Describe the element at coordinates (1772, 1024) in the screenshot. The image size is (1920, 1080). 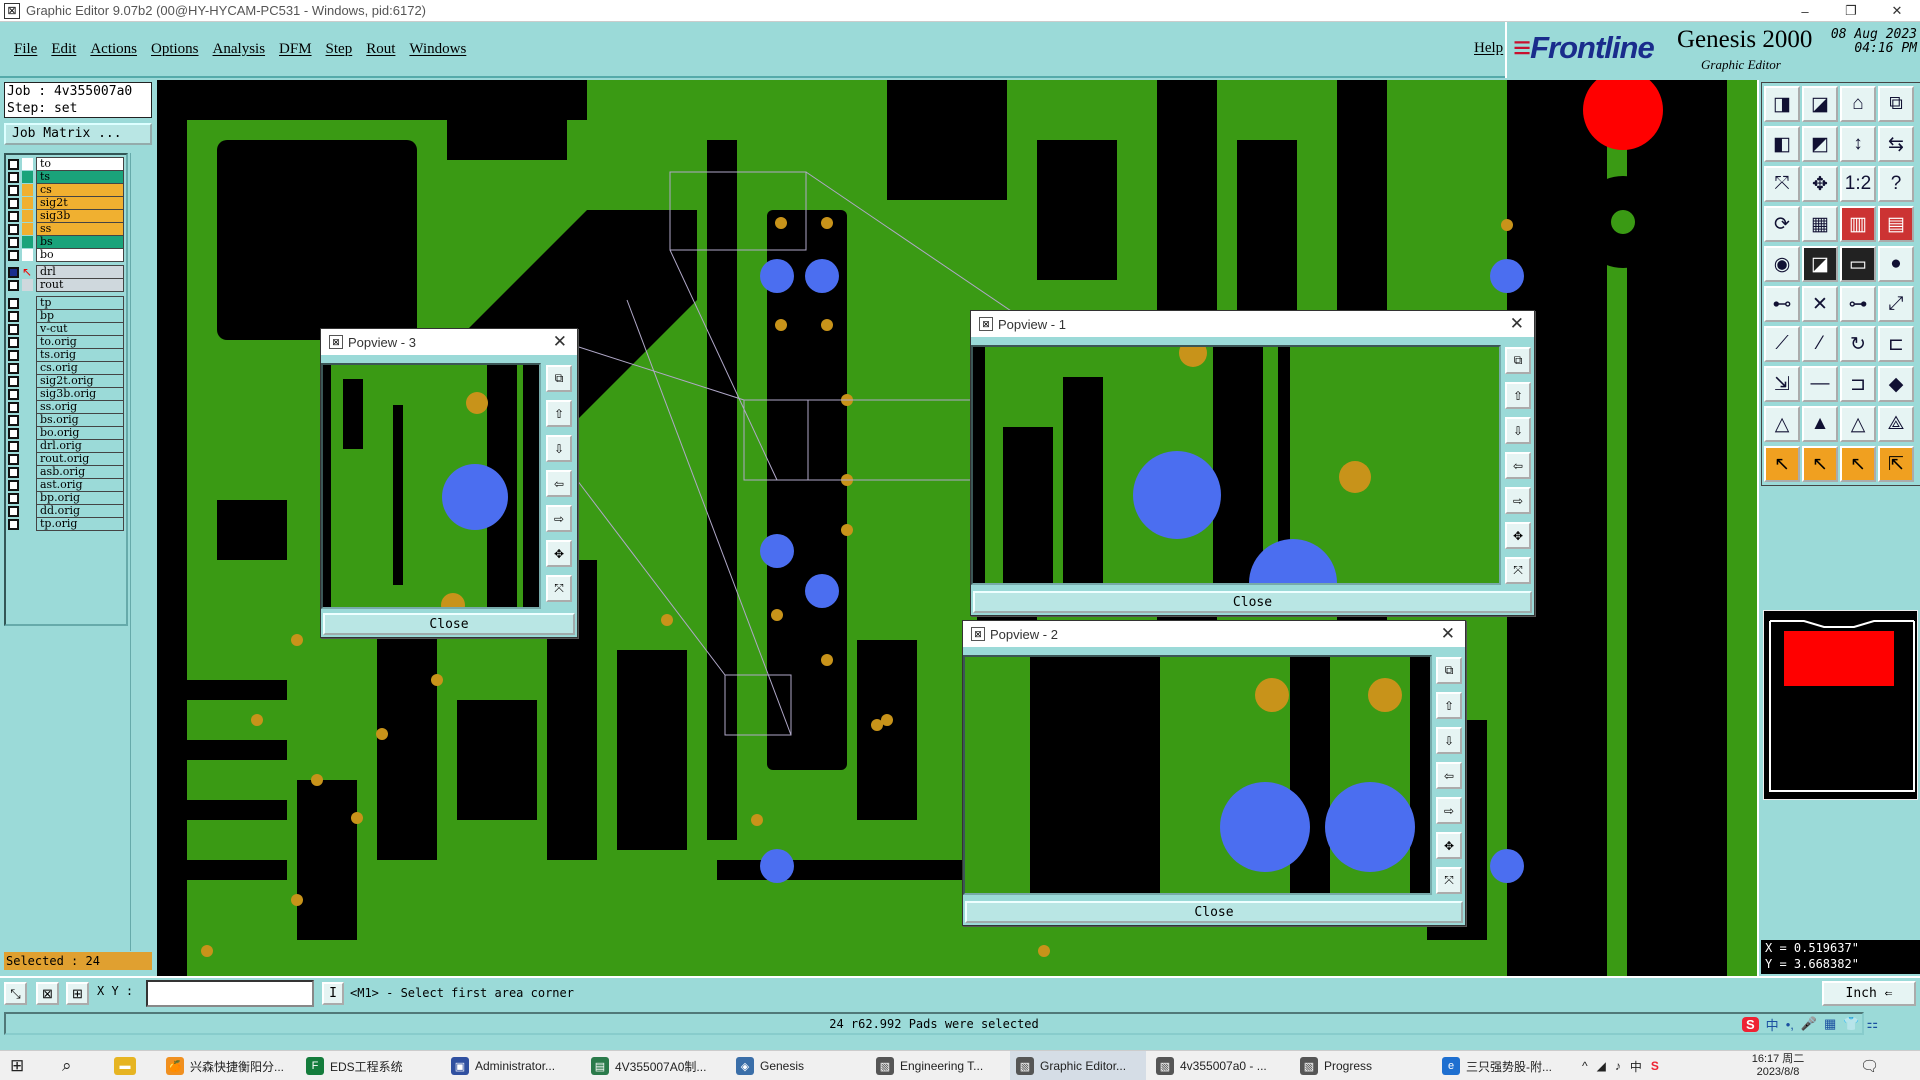
I see `ime-language: 中` at that location.